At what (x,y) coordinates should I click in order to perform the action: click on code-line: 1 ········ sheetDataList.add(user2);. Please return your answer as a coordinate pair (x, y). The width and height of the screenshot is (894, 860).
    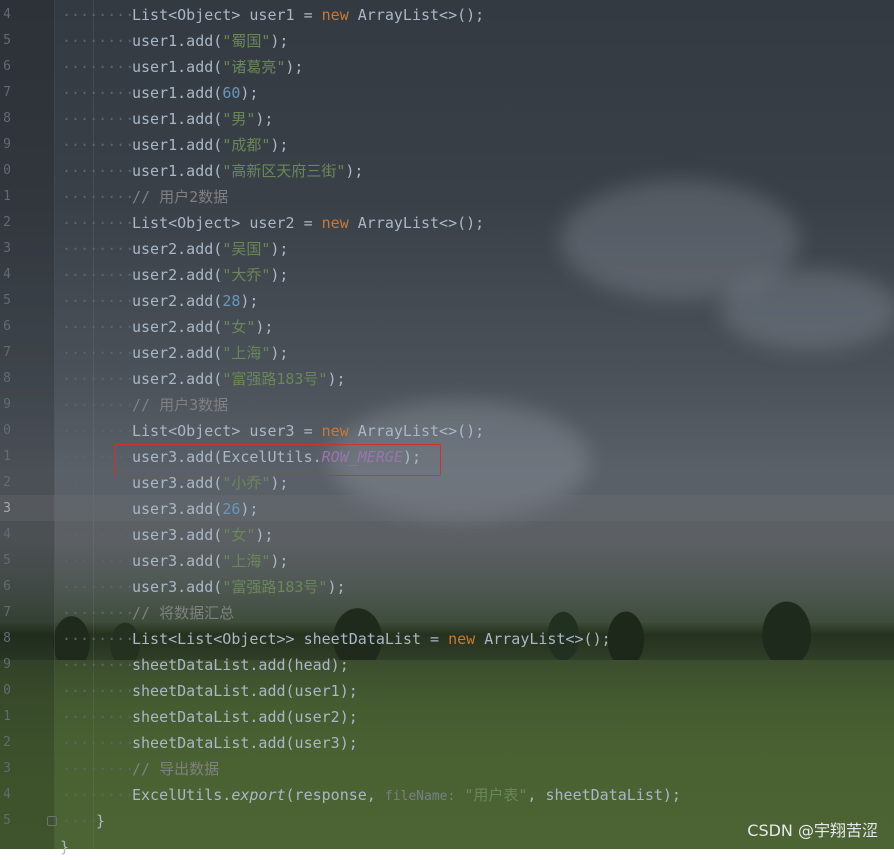
    Looking at the image, I should click on (447, 717).